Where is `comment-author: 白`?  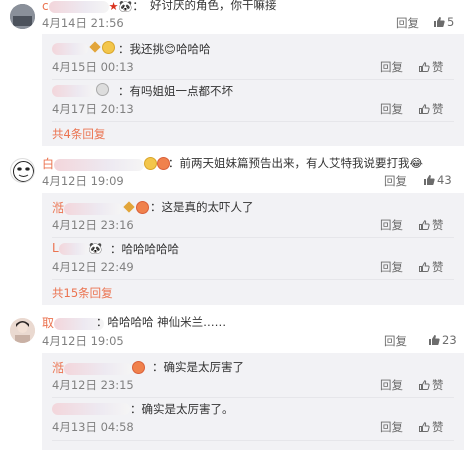 comment-author: 白 is located at coordinates (106, 163).